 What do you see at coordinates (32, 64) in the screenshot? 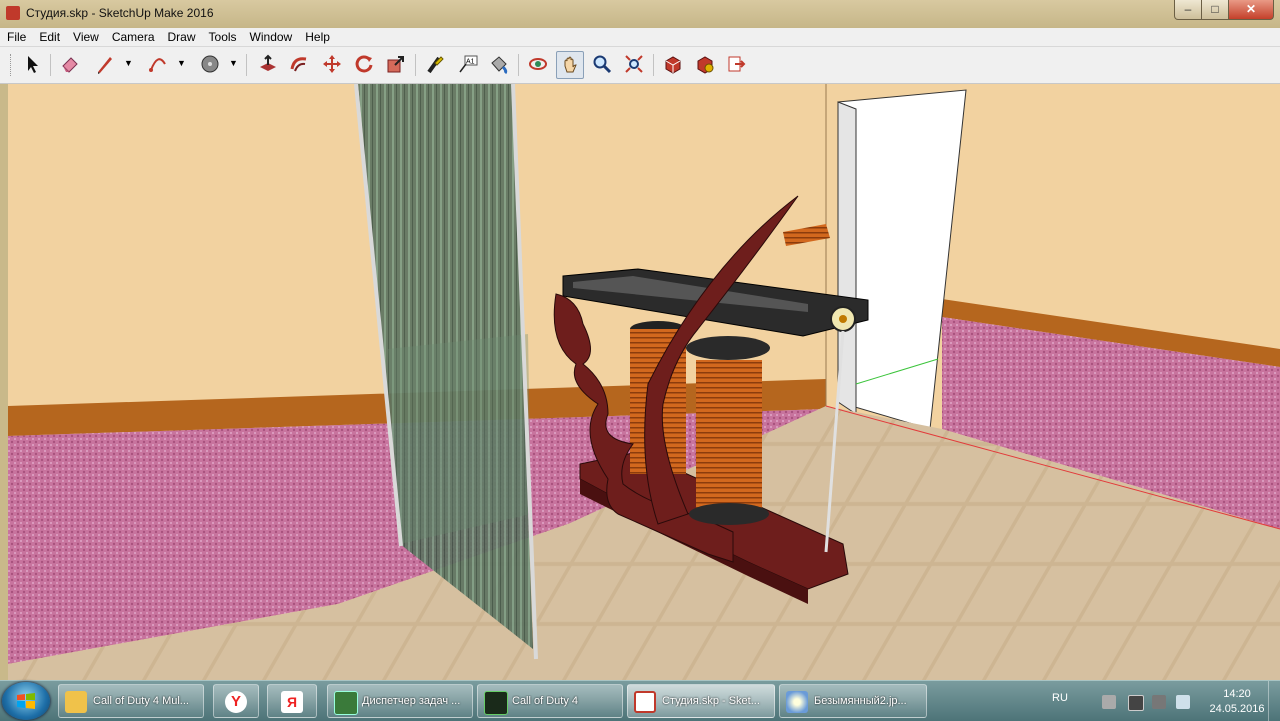
I see `select-tool-button` at bounding box center [32, 64].